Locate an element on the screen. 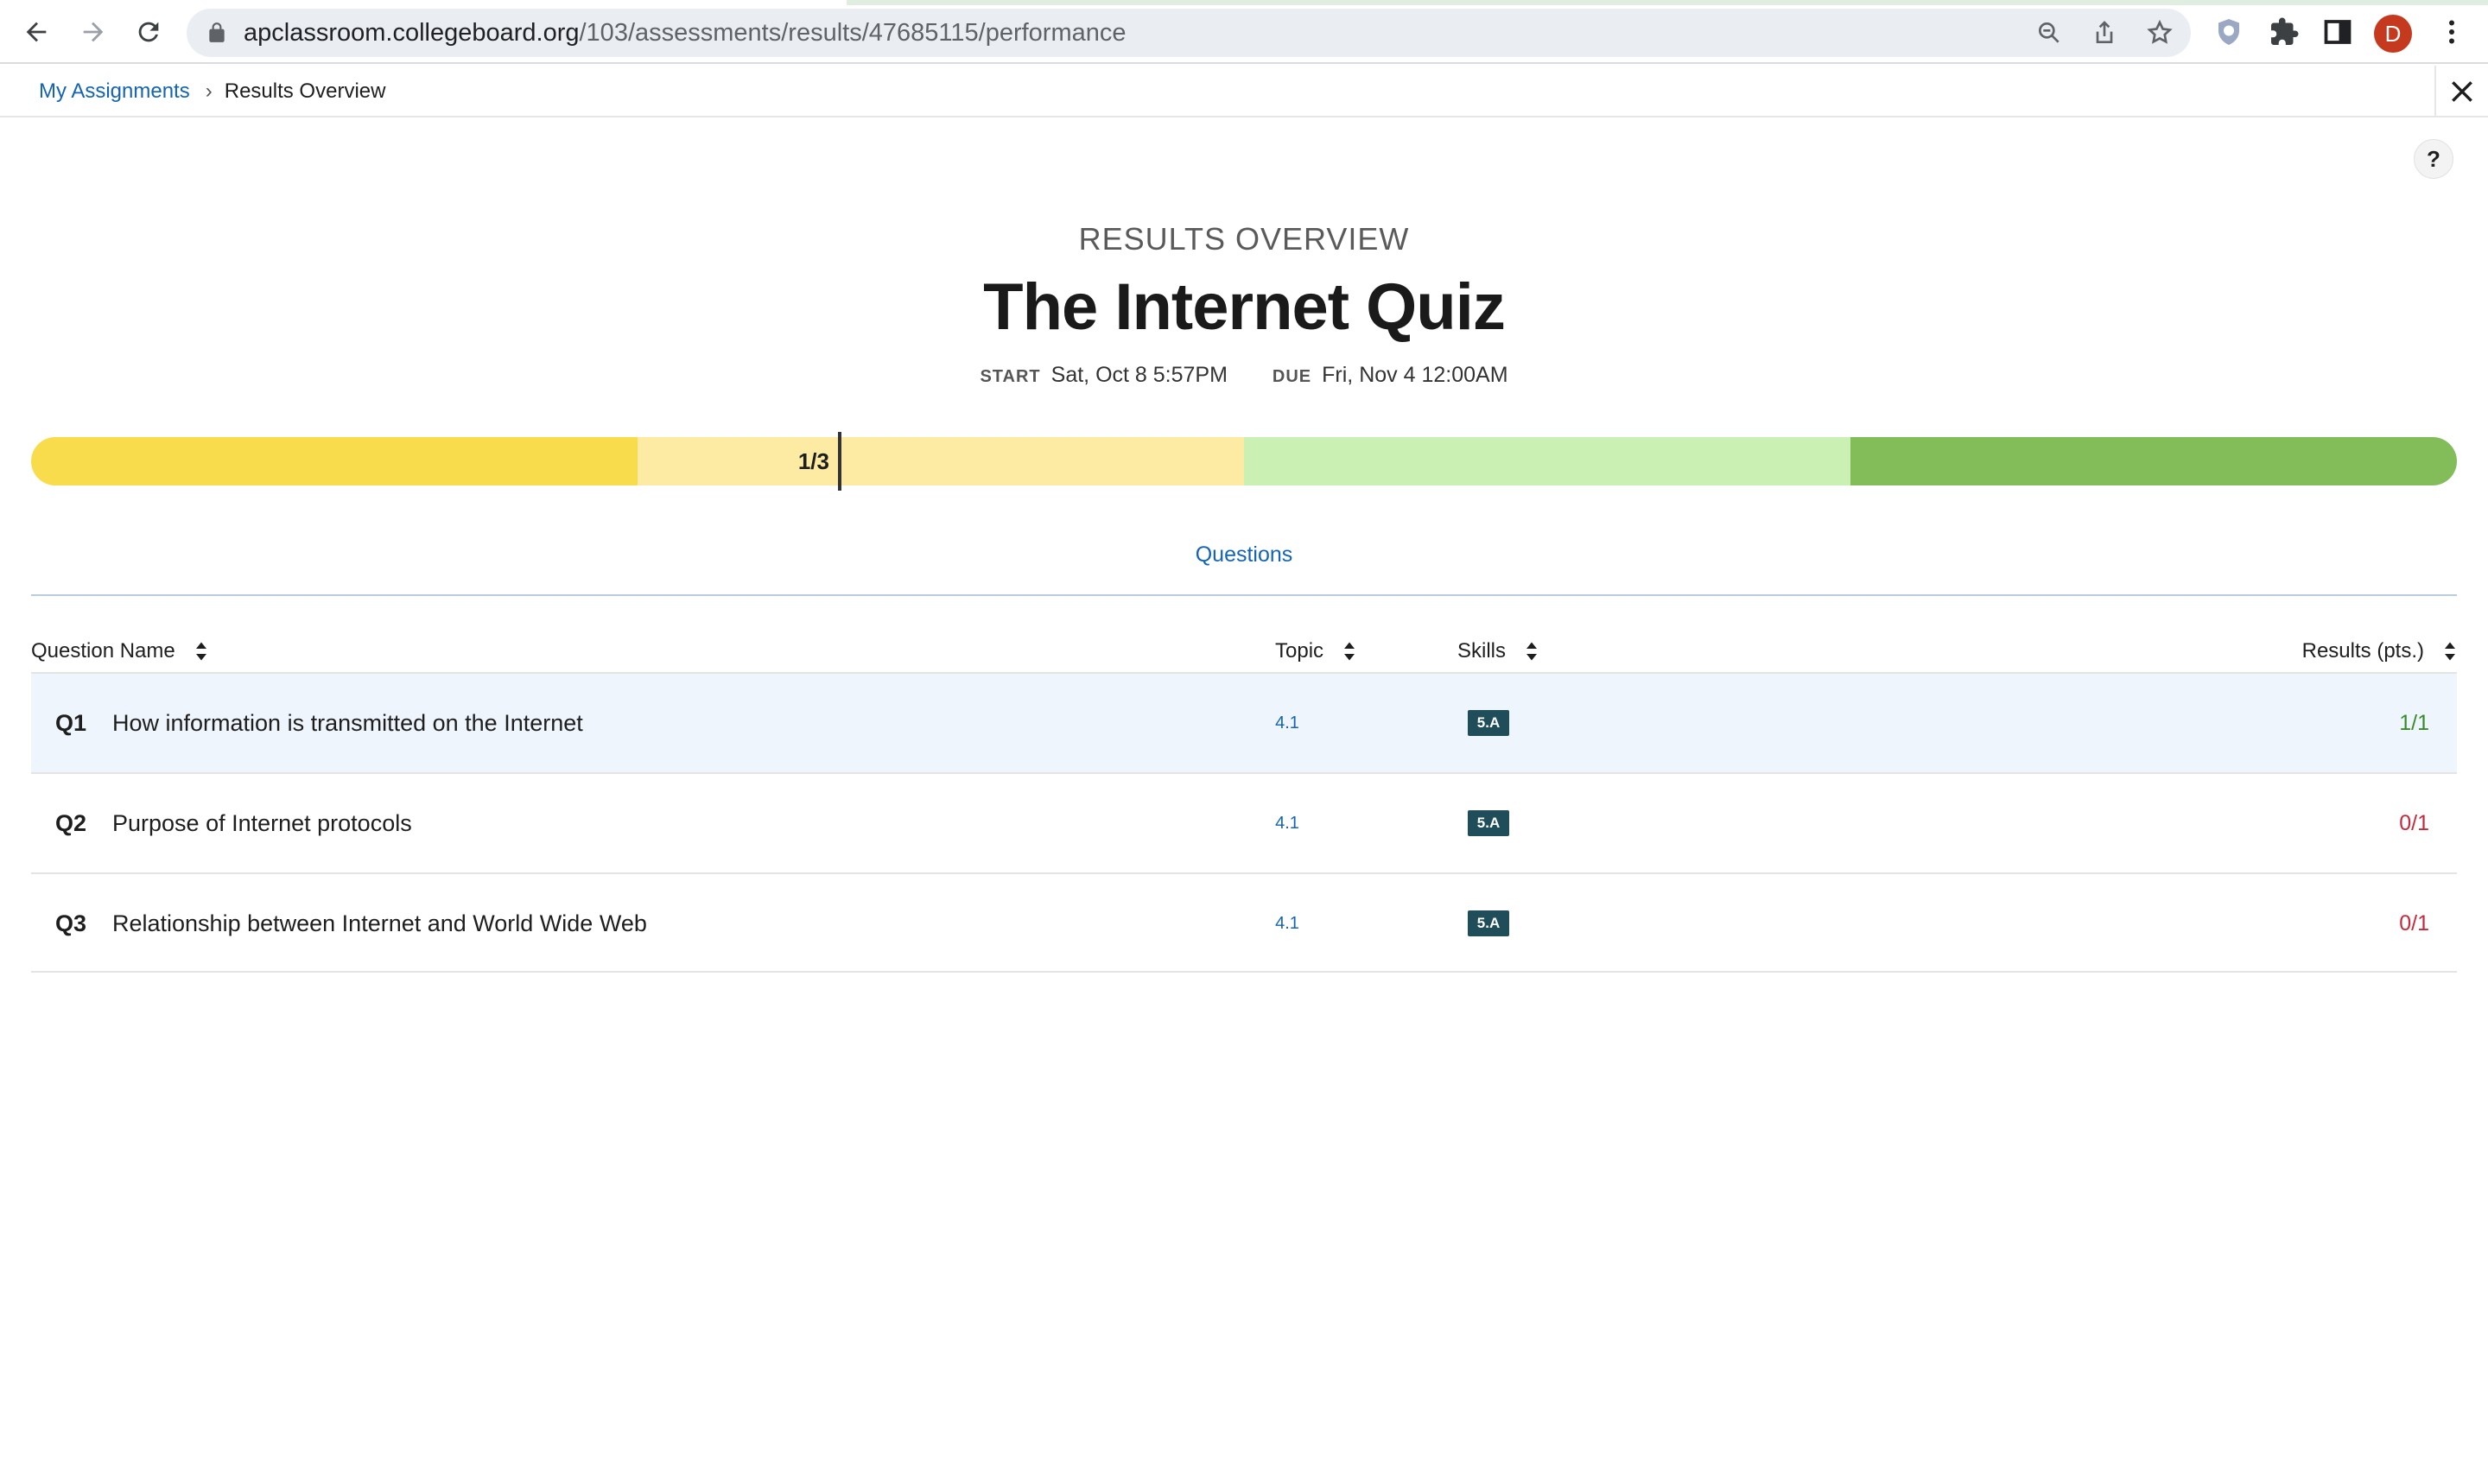 This screenshot has height=1484, width=2488. question-number: Q2 is located at coordinates (71, 823).